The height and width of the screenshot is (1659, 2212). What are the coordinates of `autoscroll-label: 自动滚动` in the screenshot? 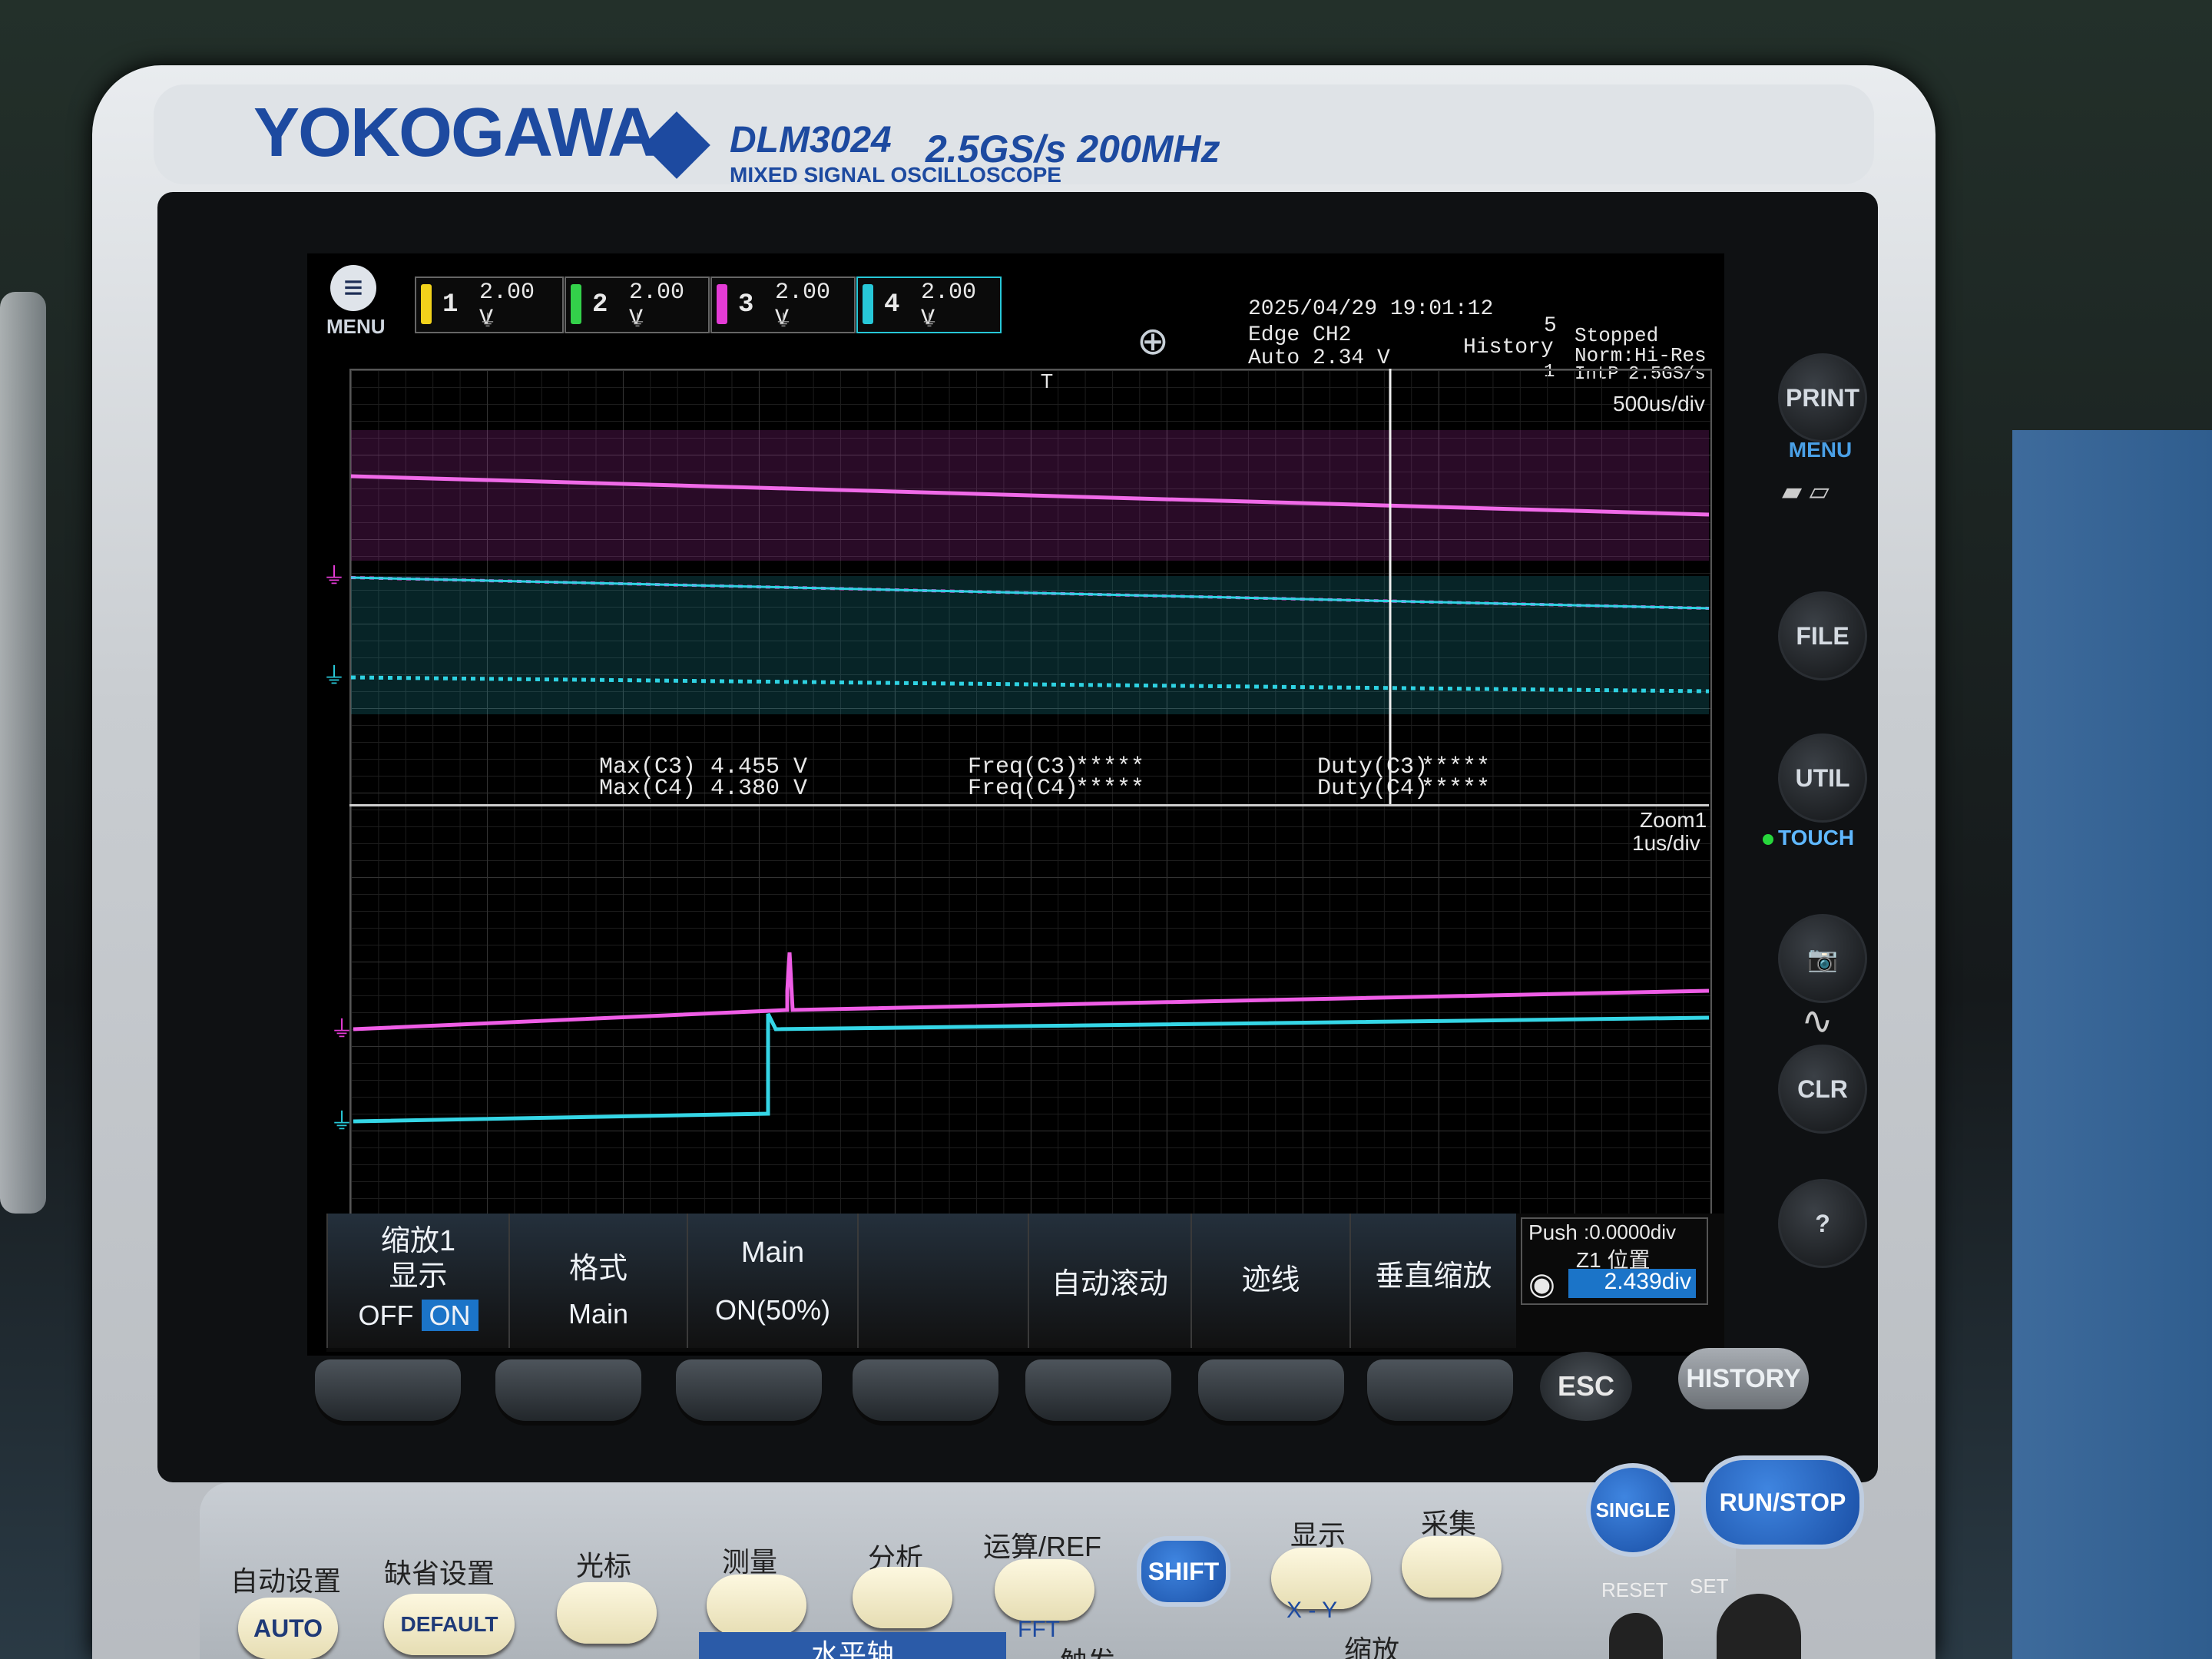 It's located at (1110, 1284).